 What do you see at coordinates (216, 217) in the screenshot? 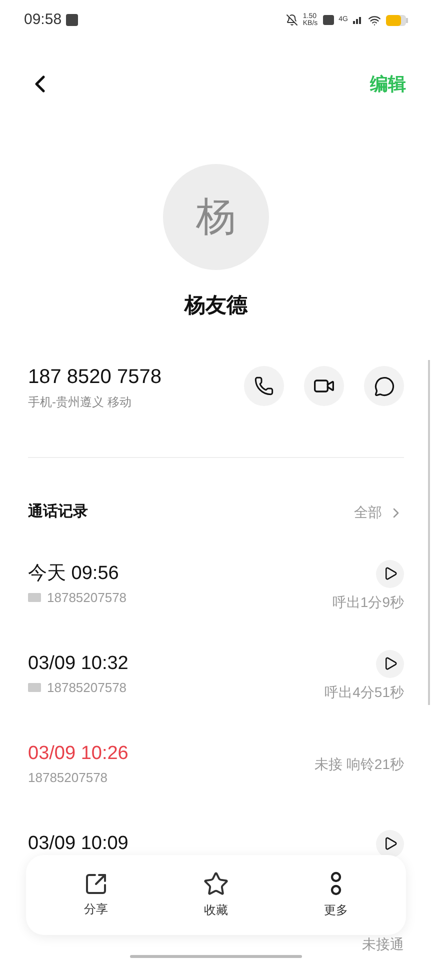
I see `avatar: 杨` at bounding box center [216, 217].